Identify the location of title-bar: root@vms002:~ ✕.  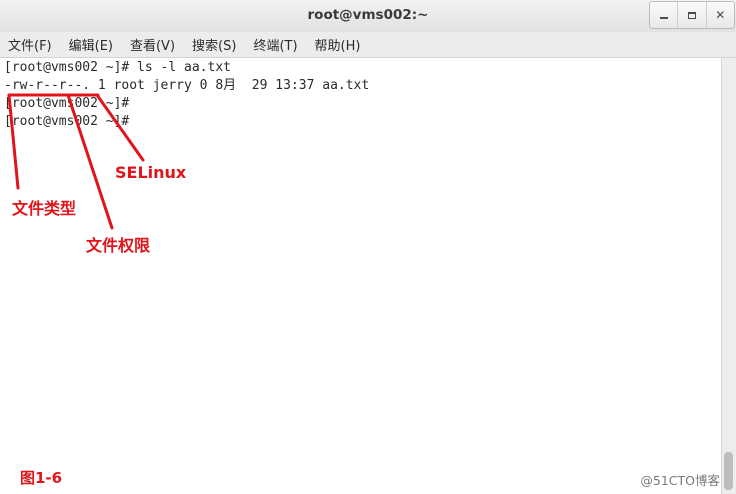
(368, 16).